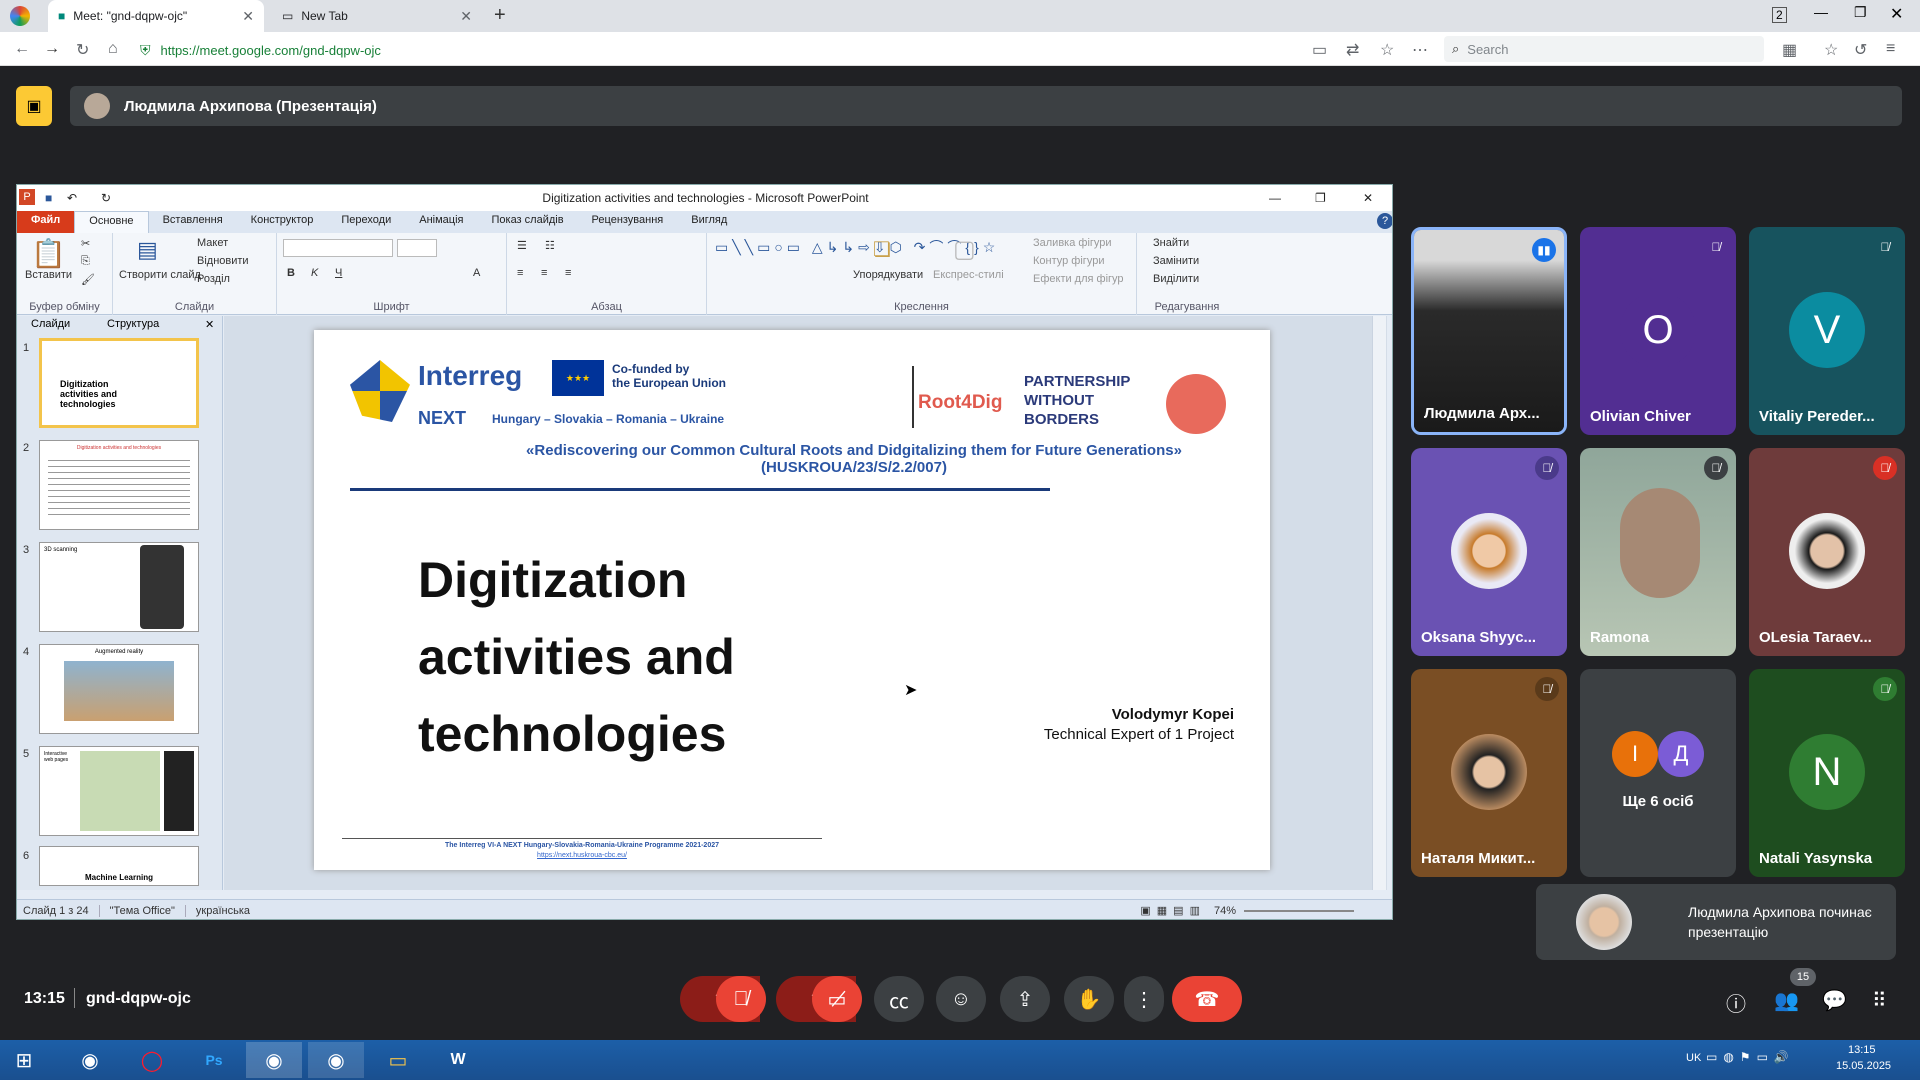 The height and width of the screenshot is (1080, 1920). I want to click on shape-fill-button: Заливка фігури, so click(1072, 243).